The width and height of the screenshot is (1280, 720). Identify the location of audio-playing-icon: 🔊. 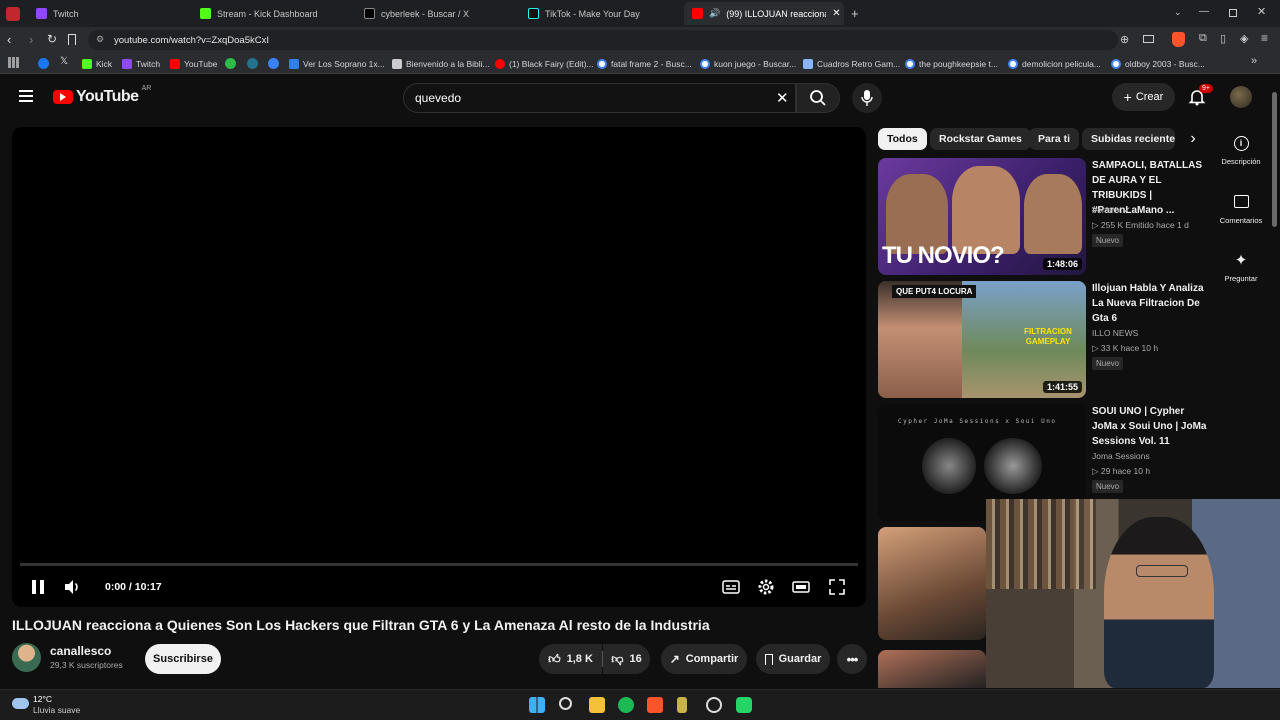
(714, 13).